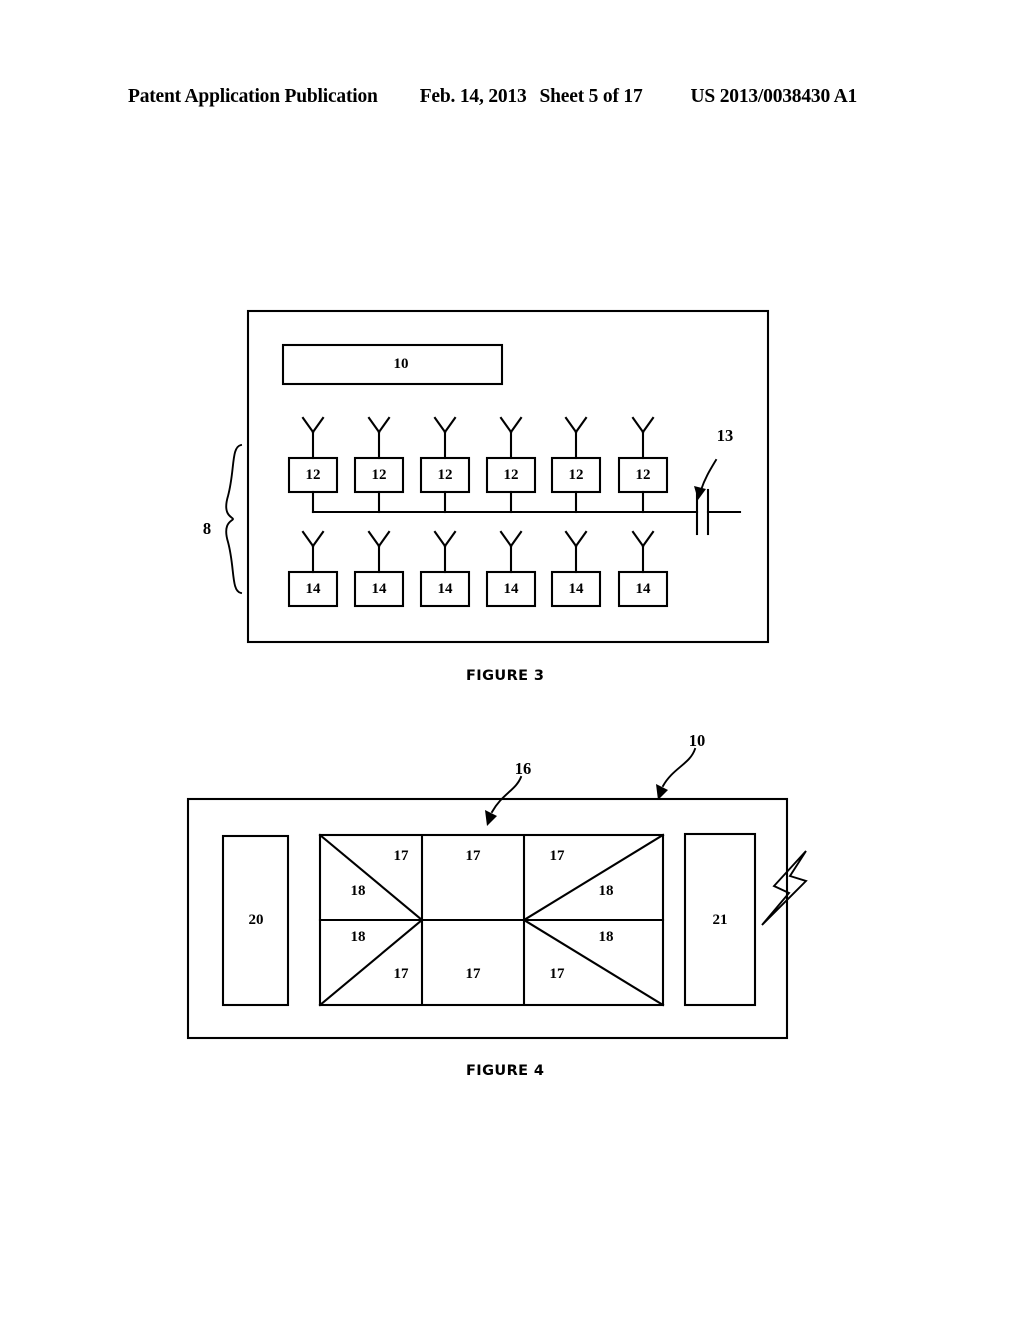 The image size is (1024, 1320). I want to click on figure-4-right-module-label: 21, so click(720, 920).